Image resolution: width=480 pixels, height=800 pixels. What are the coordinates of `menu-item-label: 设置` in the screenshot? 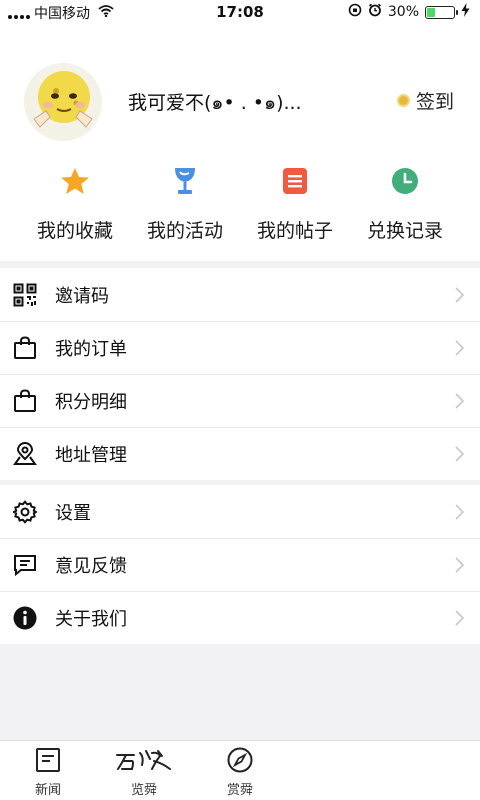 It's located at (73, 513).